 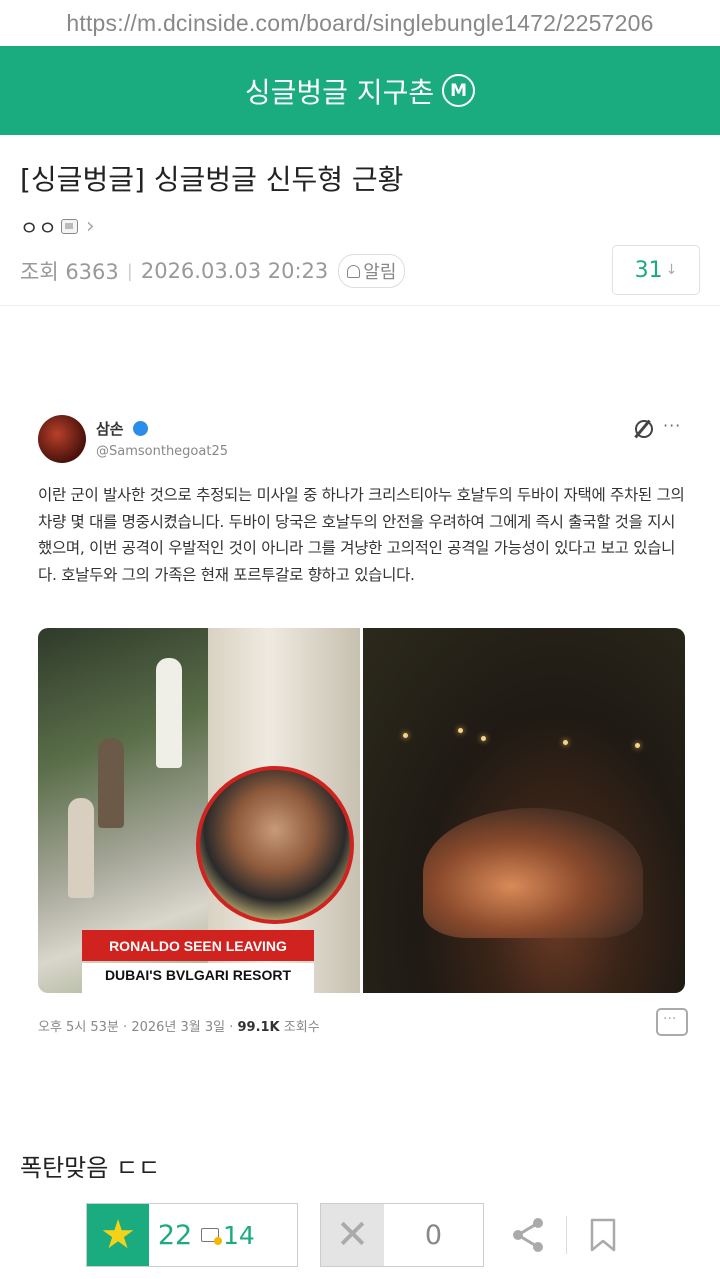 I want to click on close-icon: ✕, so click(x=352, y=1235).